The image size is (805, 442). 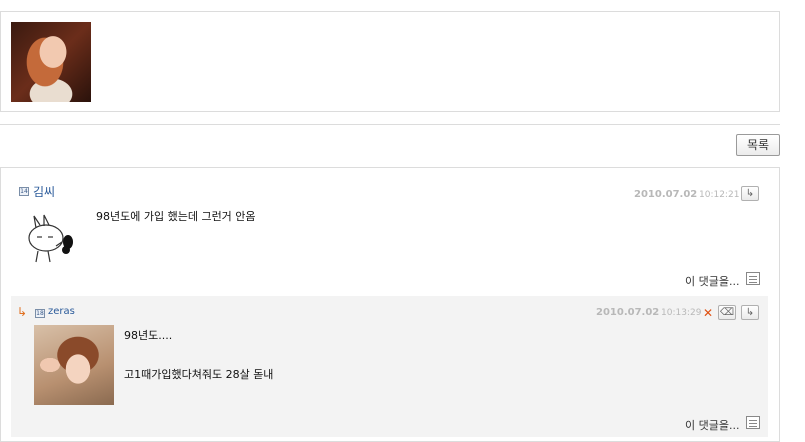 I want to click on comment-text: 98년도에 가입 했는데 그런거 안옴, so click(x=176, y=216).